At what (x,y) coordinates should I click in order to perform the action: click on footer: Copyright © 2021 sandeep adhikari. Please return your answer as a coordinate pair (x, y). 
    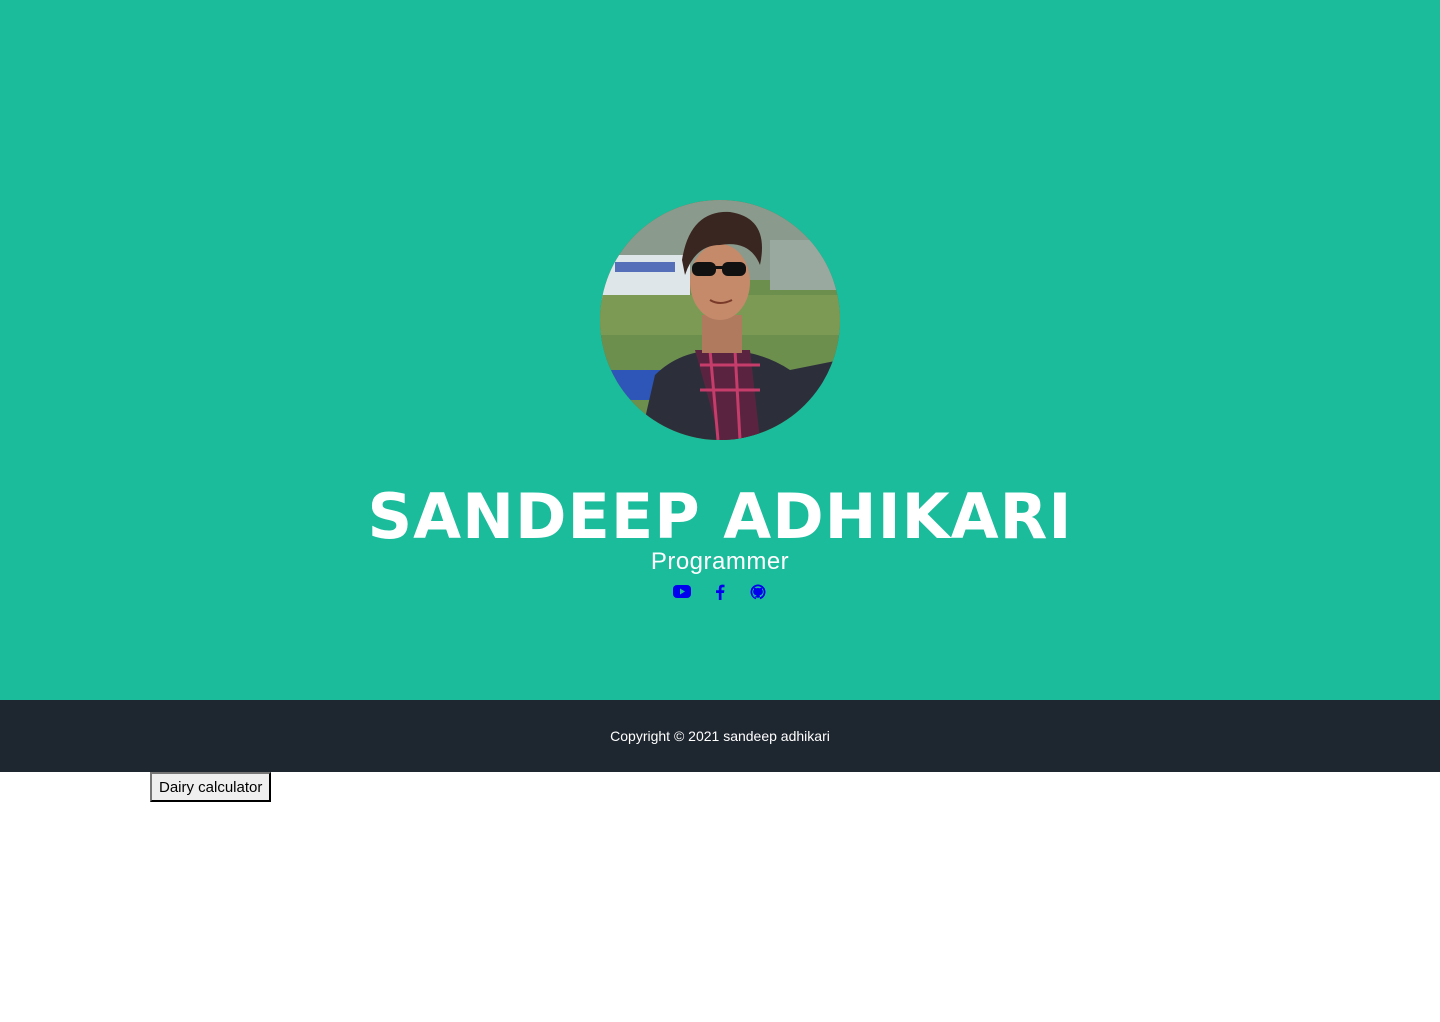
    Looking at the image, I should click on (720, 736).